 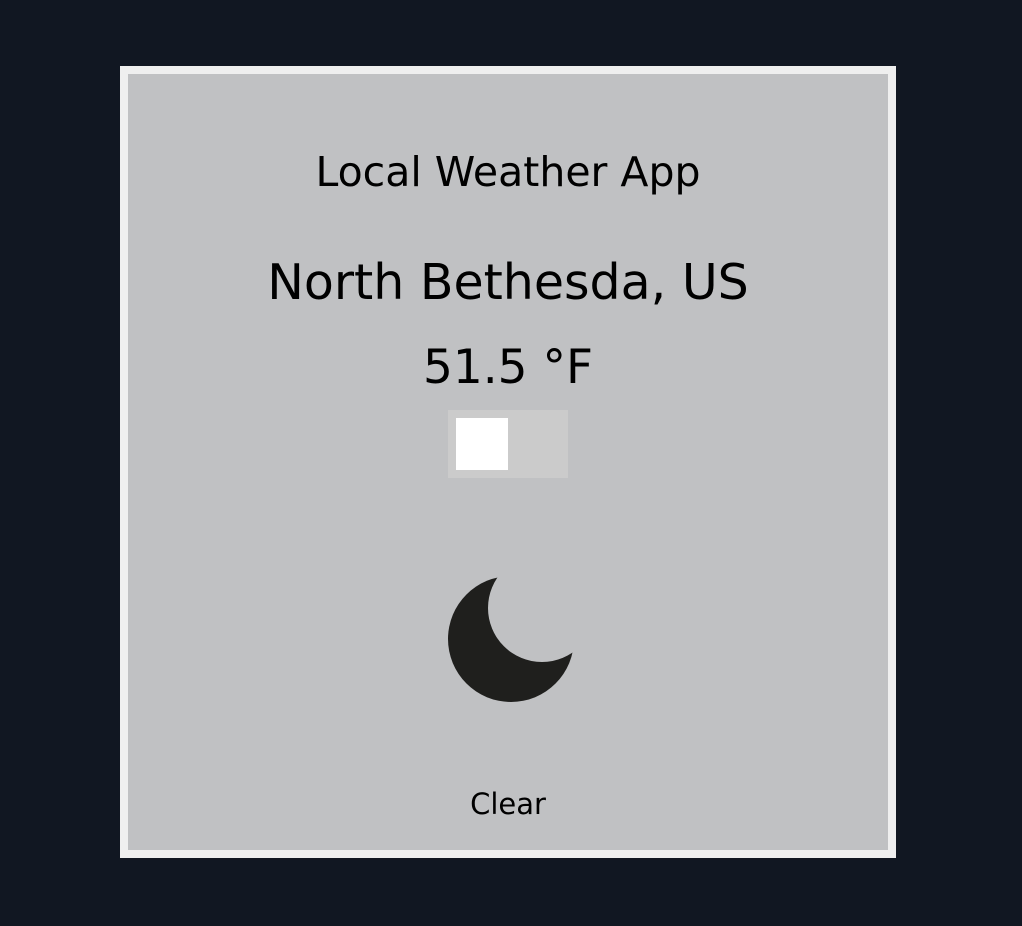 I want to click on unit-toggle, so click(x=508, y=444).